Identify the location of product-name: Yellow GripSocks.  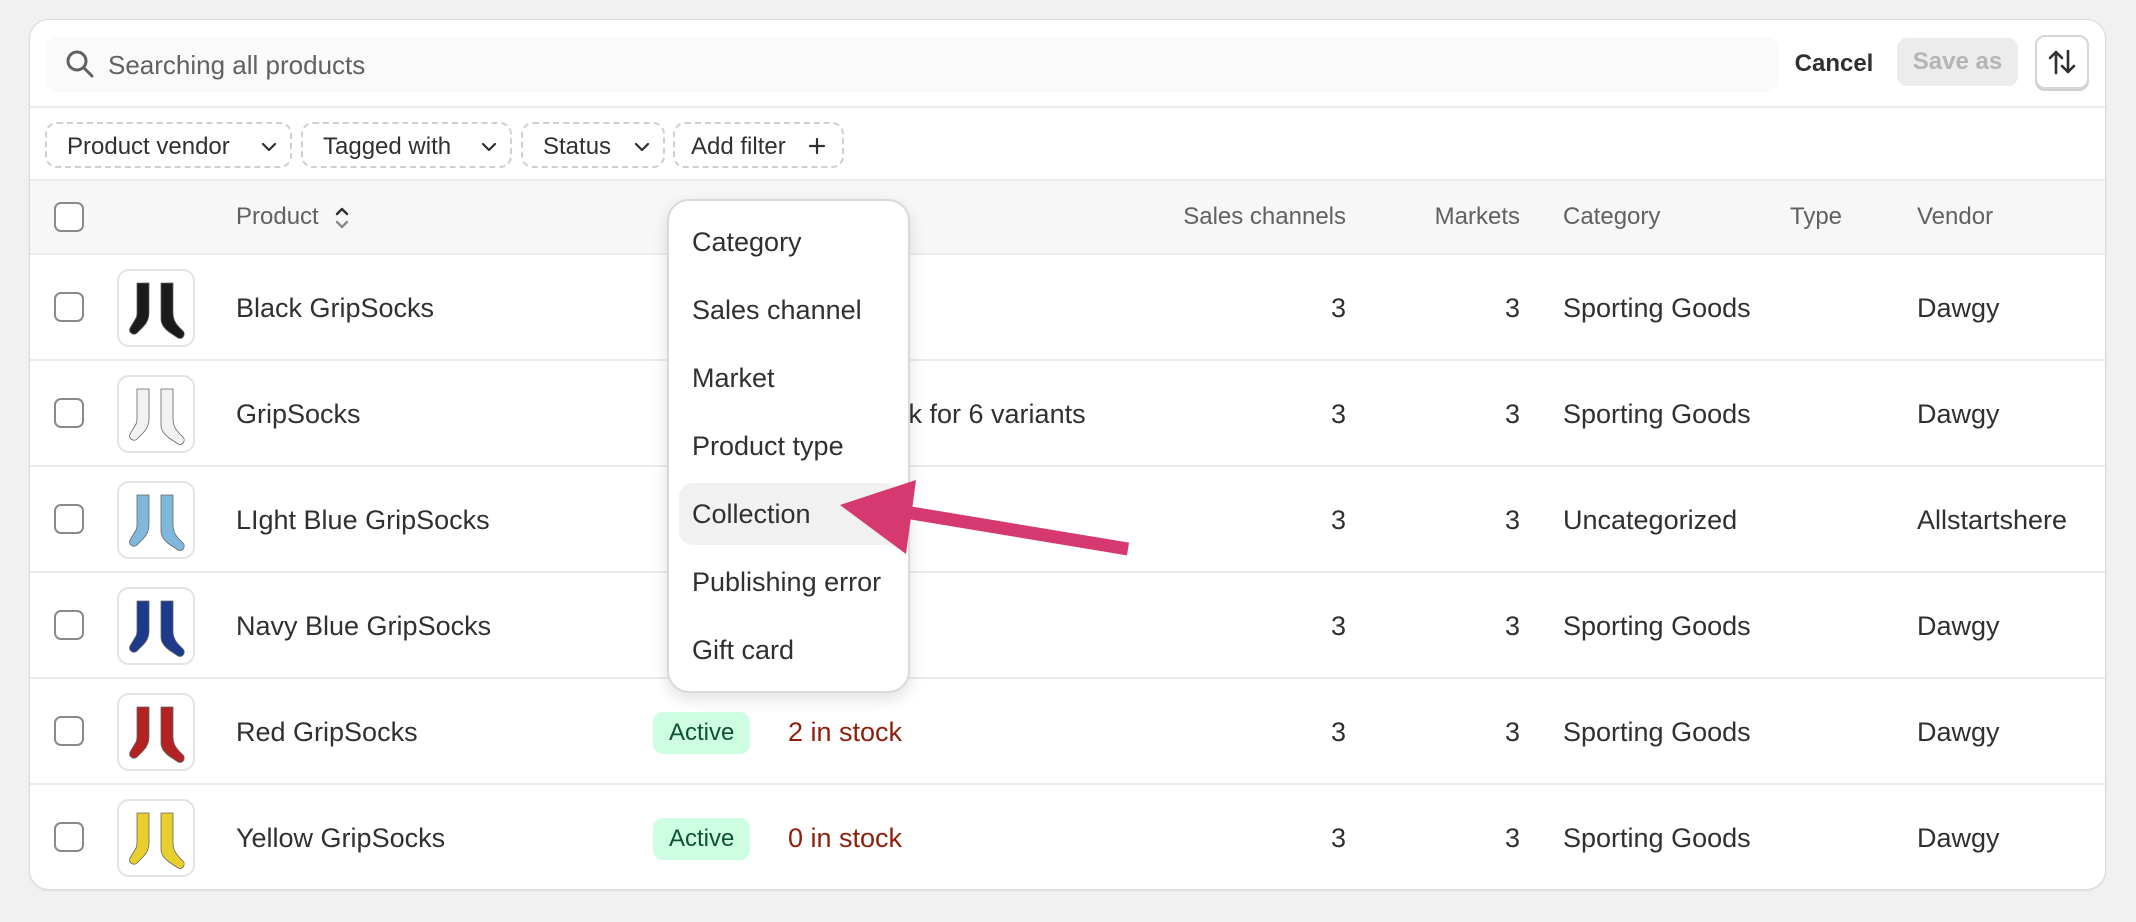
(340, 837).